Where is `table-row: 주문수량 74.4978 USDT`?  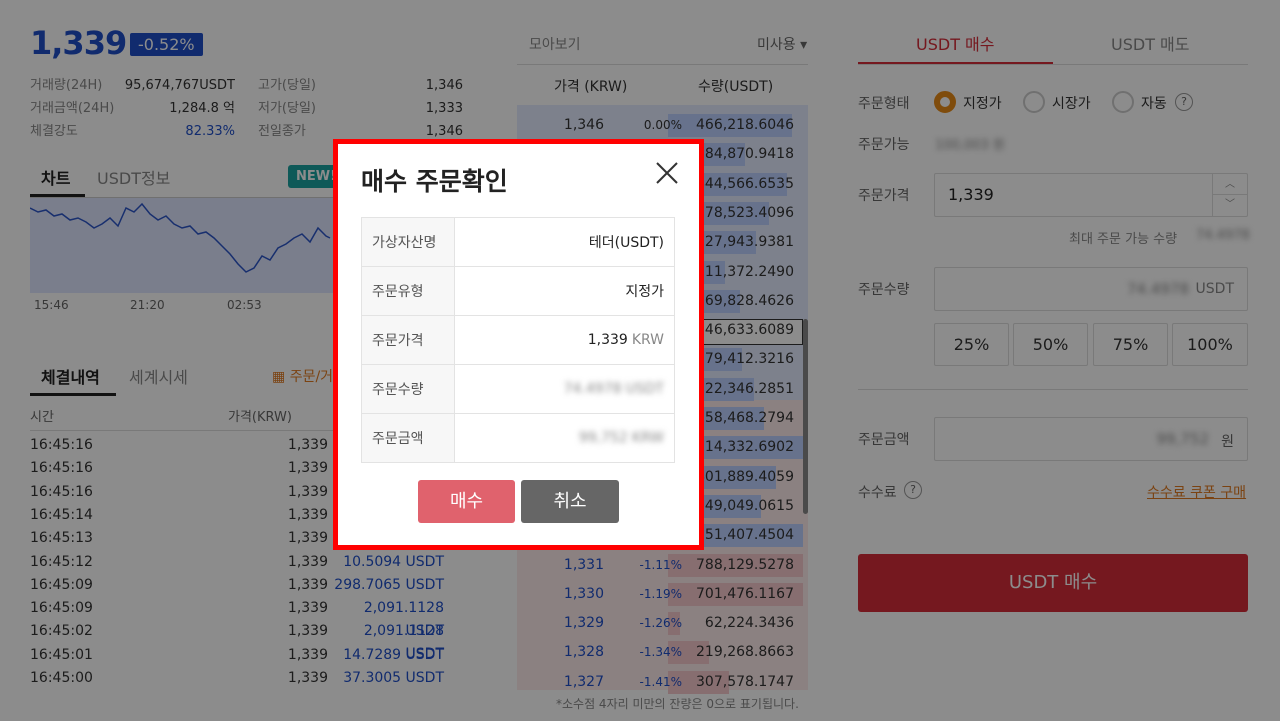
table-row: 주문수량 74.4978 USDT is located at coordinates (518, 389).